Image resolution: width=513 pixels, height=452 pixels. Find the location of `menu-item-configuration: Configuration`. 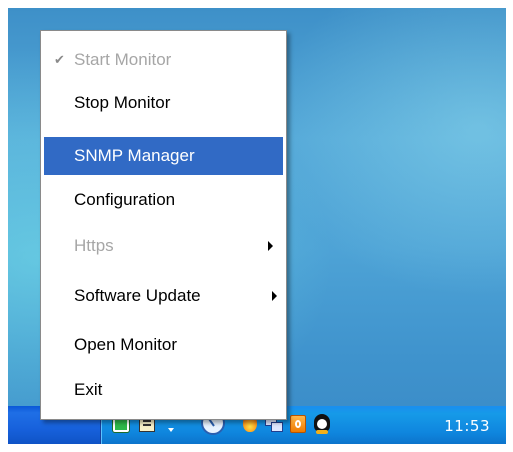

menu-item-configuration: Configuration is located at coordinates (163, 200).